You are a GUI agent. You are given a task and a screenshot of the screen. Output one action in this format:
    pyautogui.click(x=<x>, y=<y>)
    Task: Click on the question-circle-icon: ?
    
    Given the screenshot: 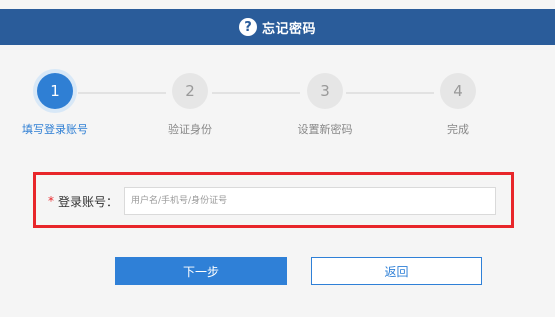 What is the action you would take?
    pyautogui.click(x=247, y=27)
    